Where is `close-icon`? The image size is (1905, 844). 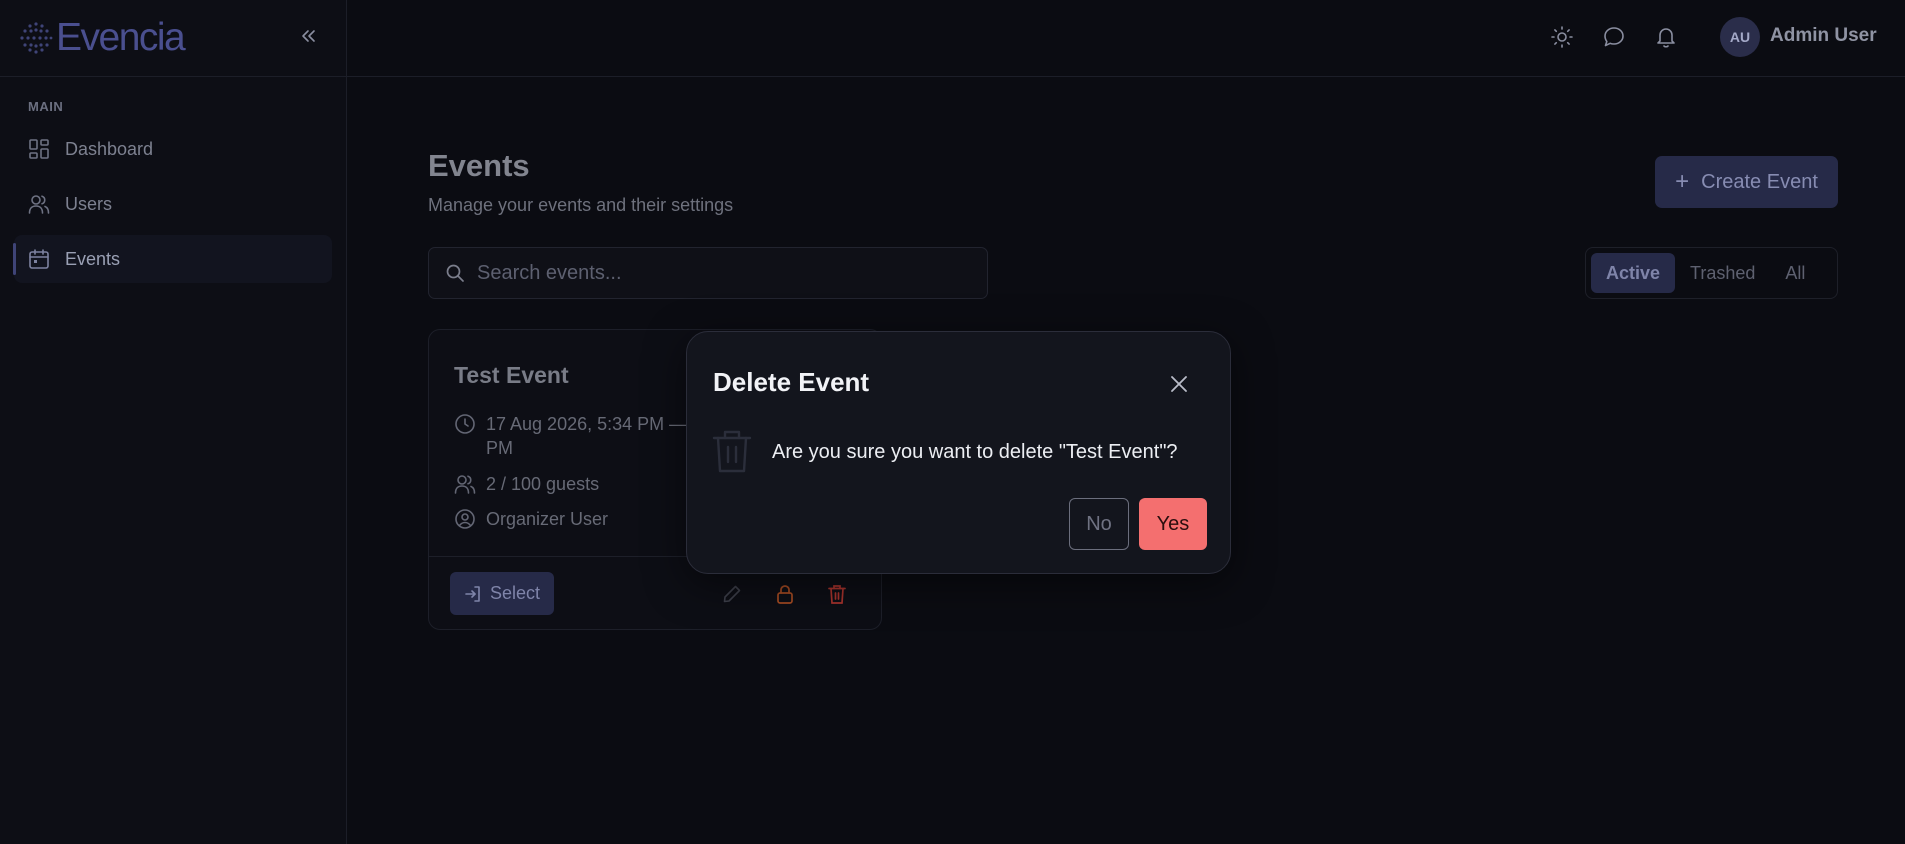
close-icon is located at coordinates (1179, 384).